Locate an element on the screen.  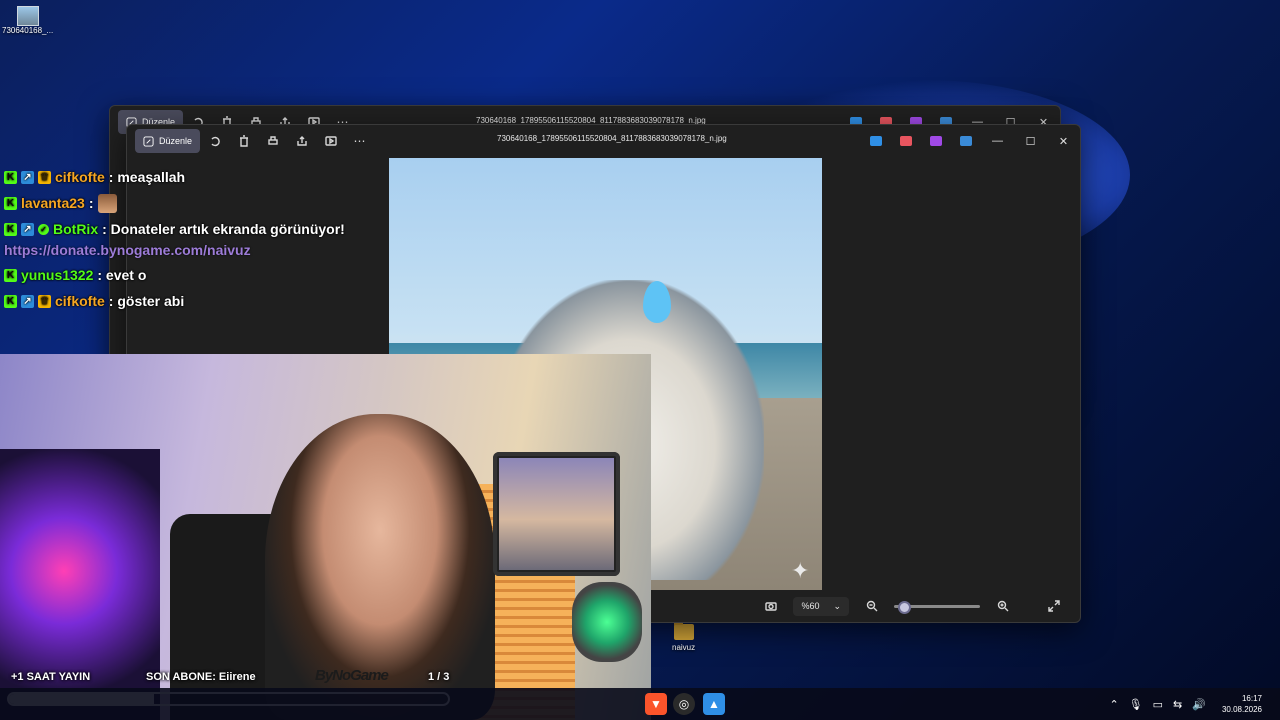
chevron-up-icon: ⌃ is located at coordinates (1113, 704).